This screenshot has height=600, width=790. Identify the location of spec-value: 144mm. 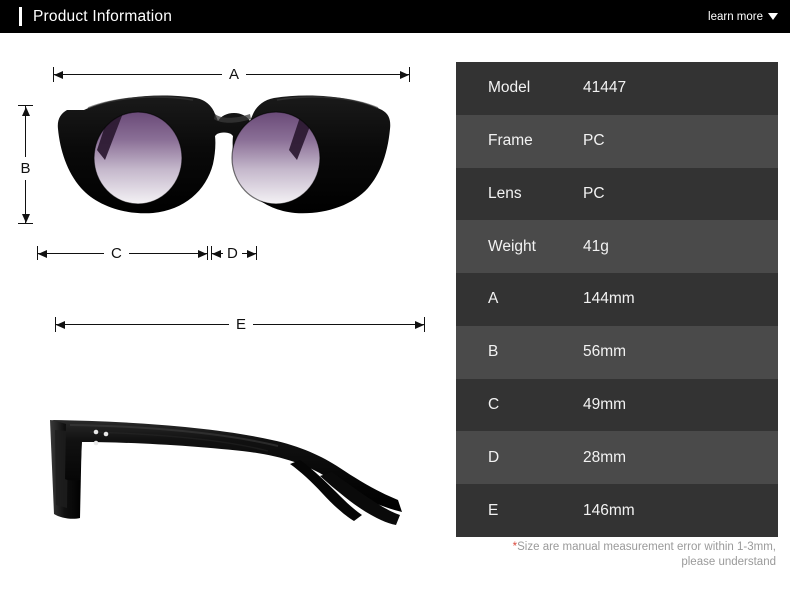
(609, 299).